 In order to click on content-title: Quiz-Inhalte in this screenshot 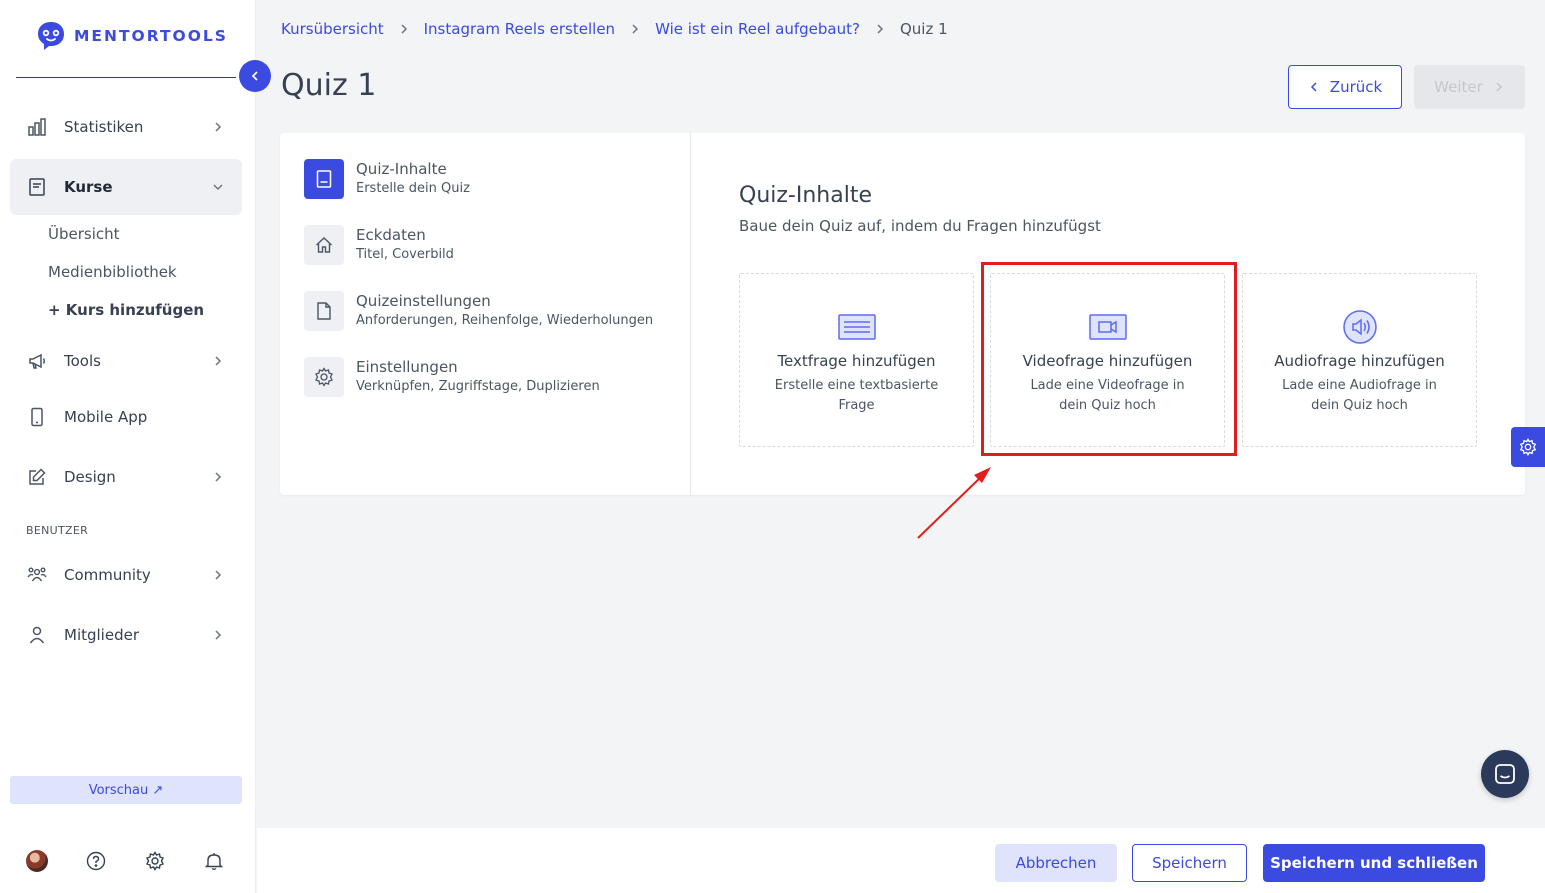, I will do `click(805, 195)`.